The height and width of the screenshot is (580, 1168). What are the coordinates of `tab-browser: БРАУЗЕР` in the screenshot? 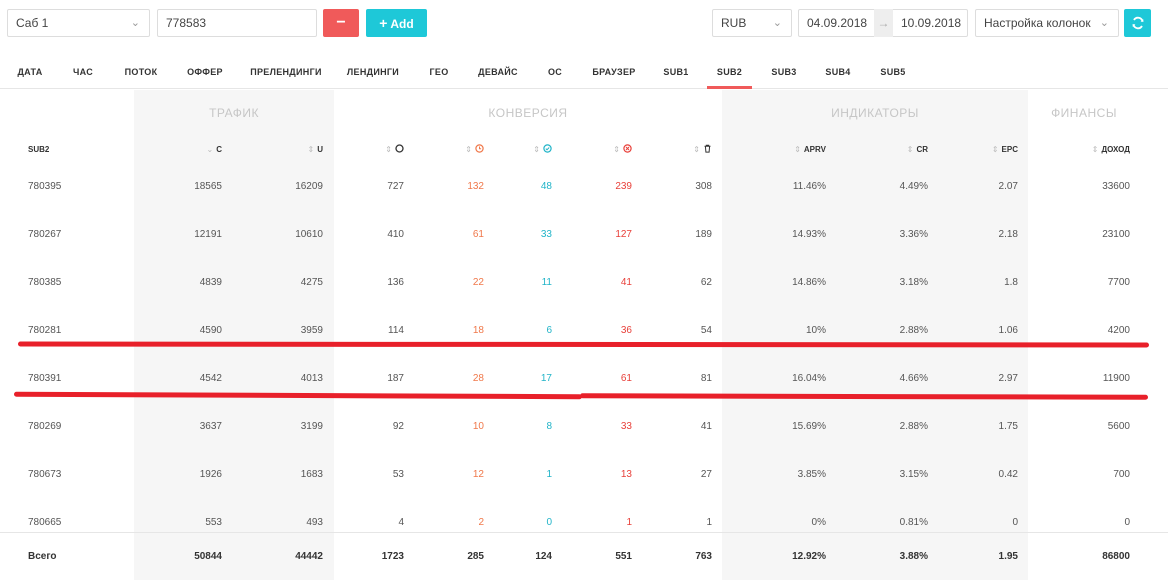 It's located at (614, 73).